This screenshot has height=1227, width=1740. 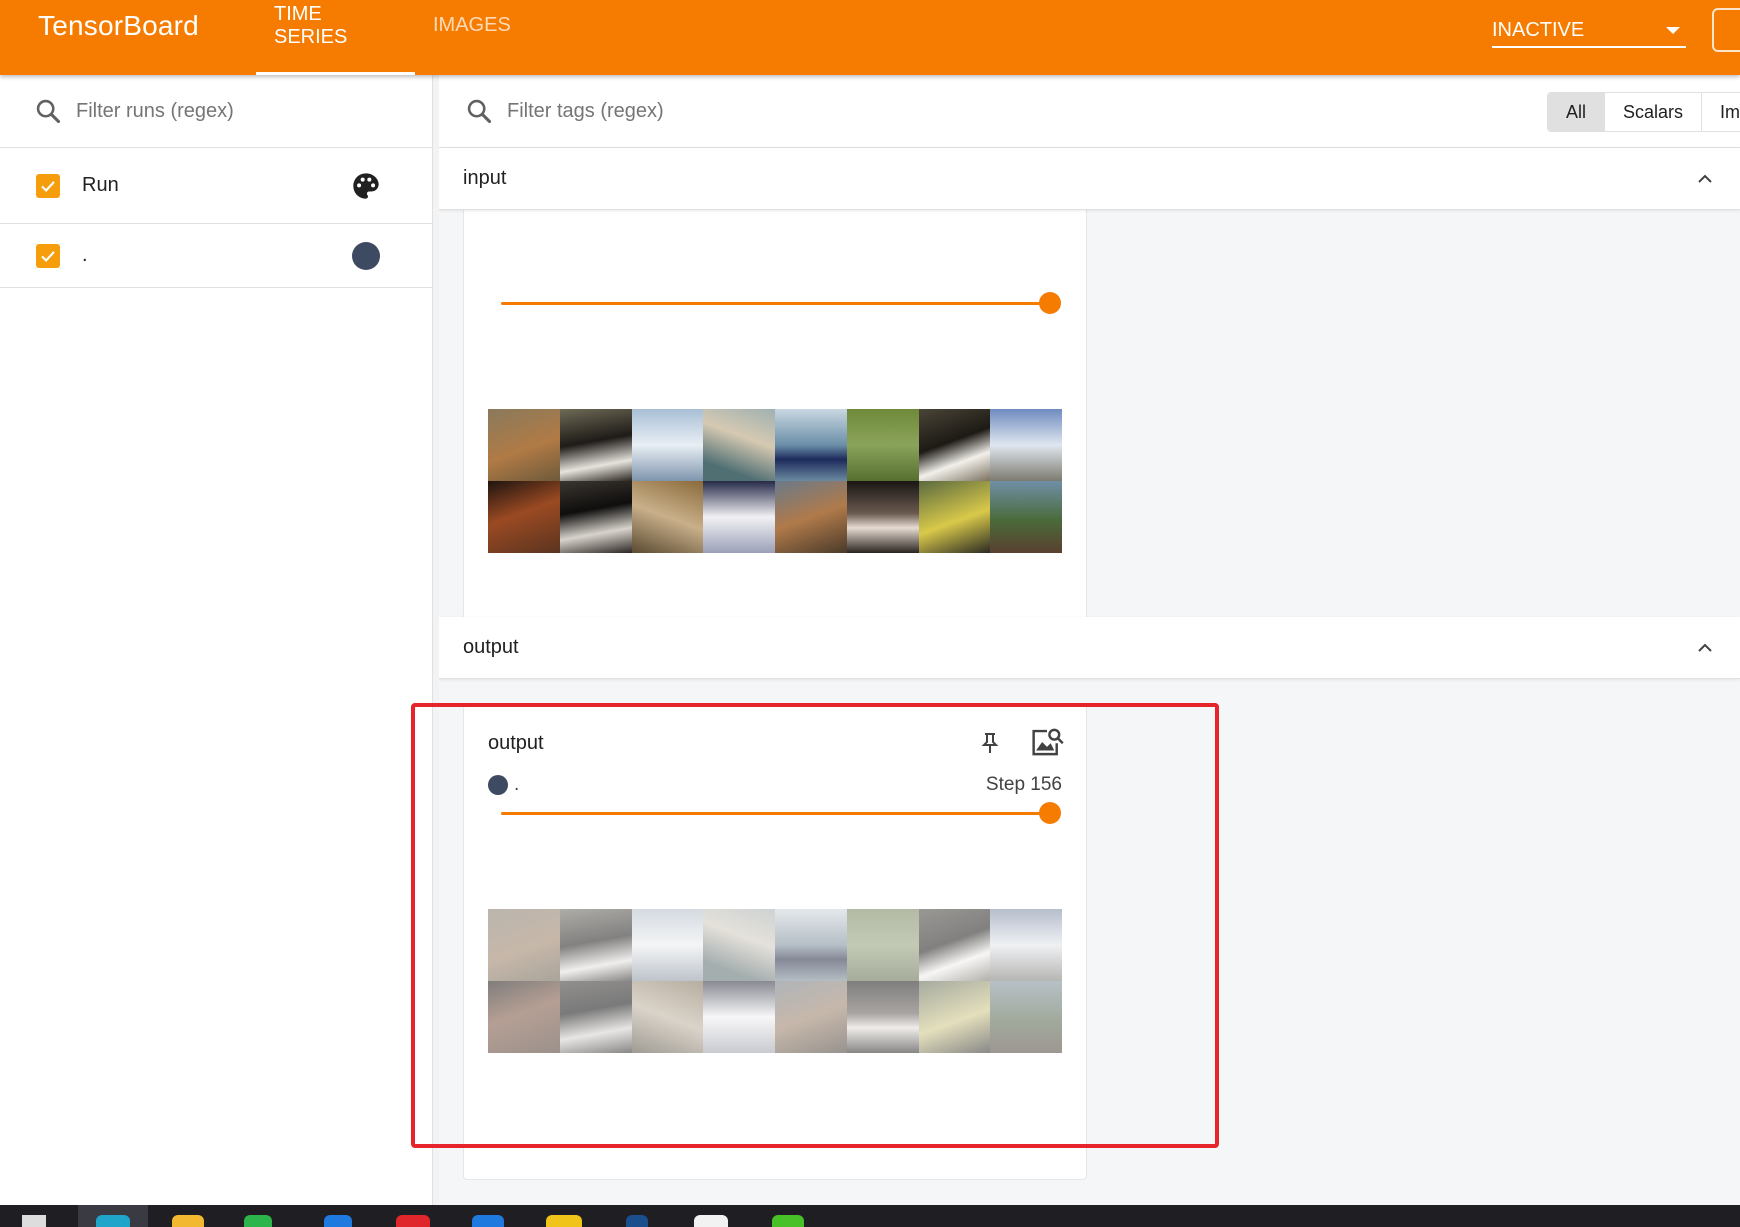 I want to click on palette-icon, so click(x=366, y=186).